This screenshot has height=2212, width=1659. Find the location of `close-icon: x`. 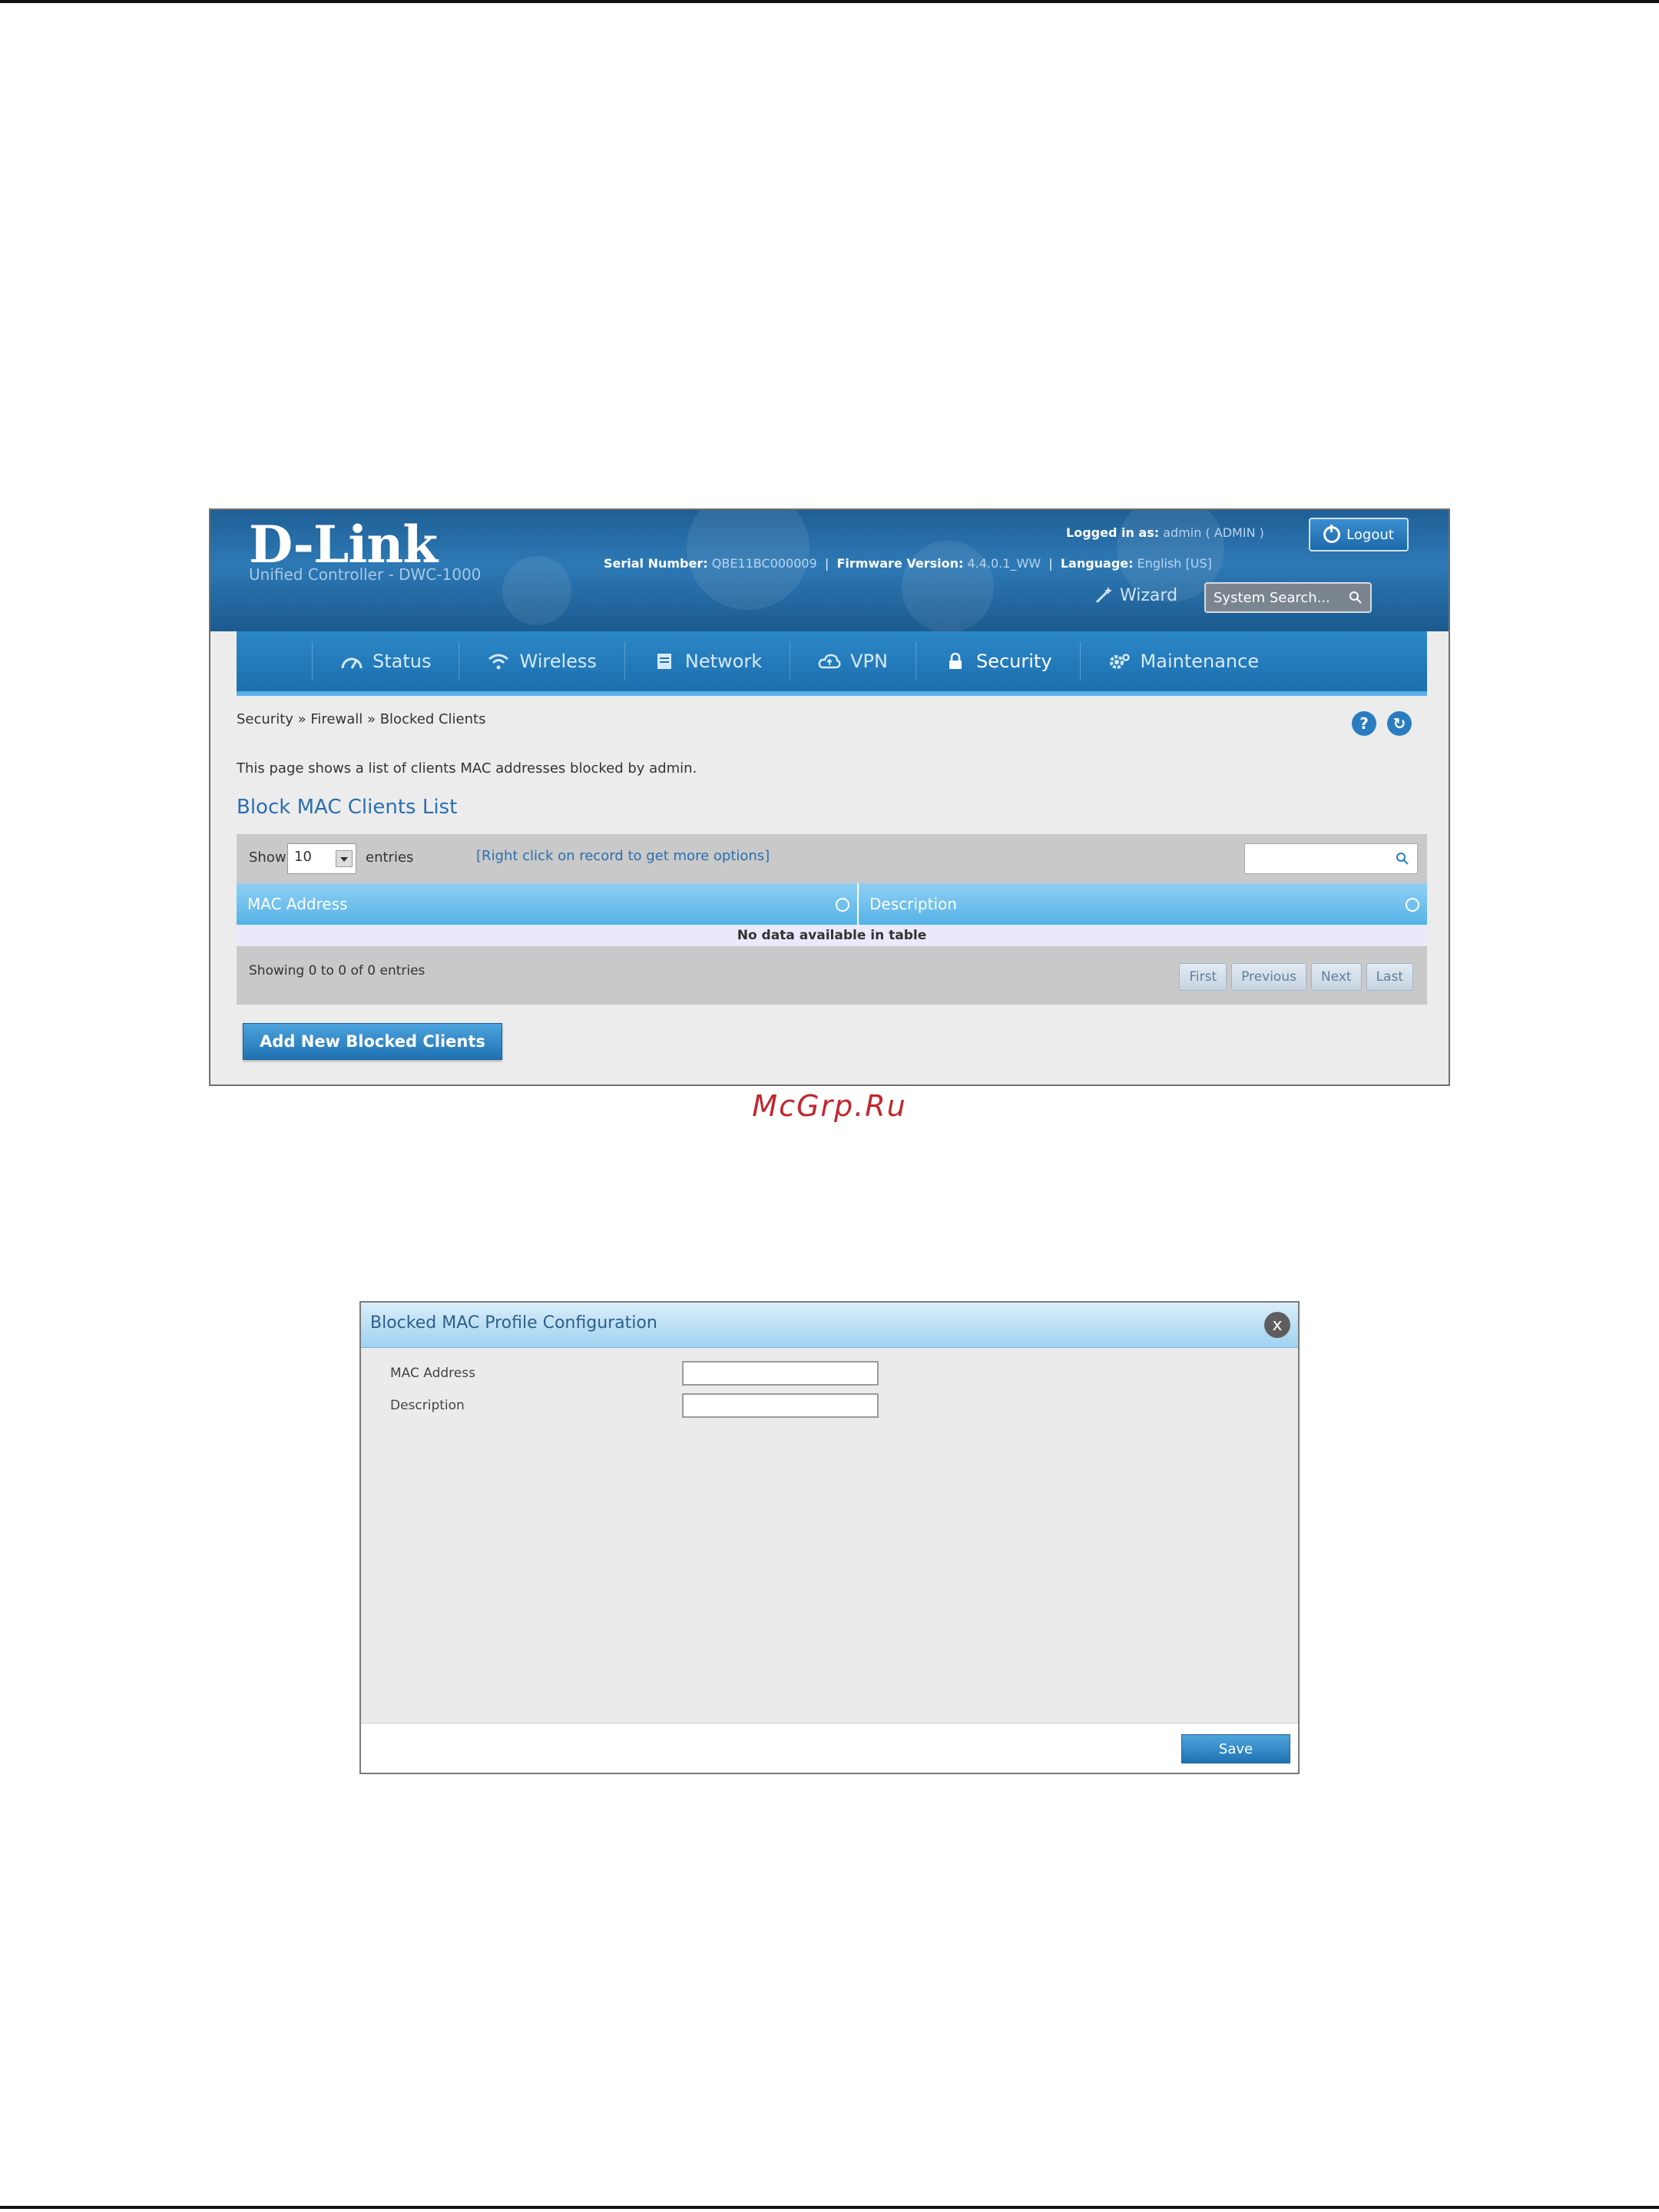

close-icon: x is located at coordinates (1277, 1325).